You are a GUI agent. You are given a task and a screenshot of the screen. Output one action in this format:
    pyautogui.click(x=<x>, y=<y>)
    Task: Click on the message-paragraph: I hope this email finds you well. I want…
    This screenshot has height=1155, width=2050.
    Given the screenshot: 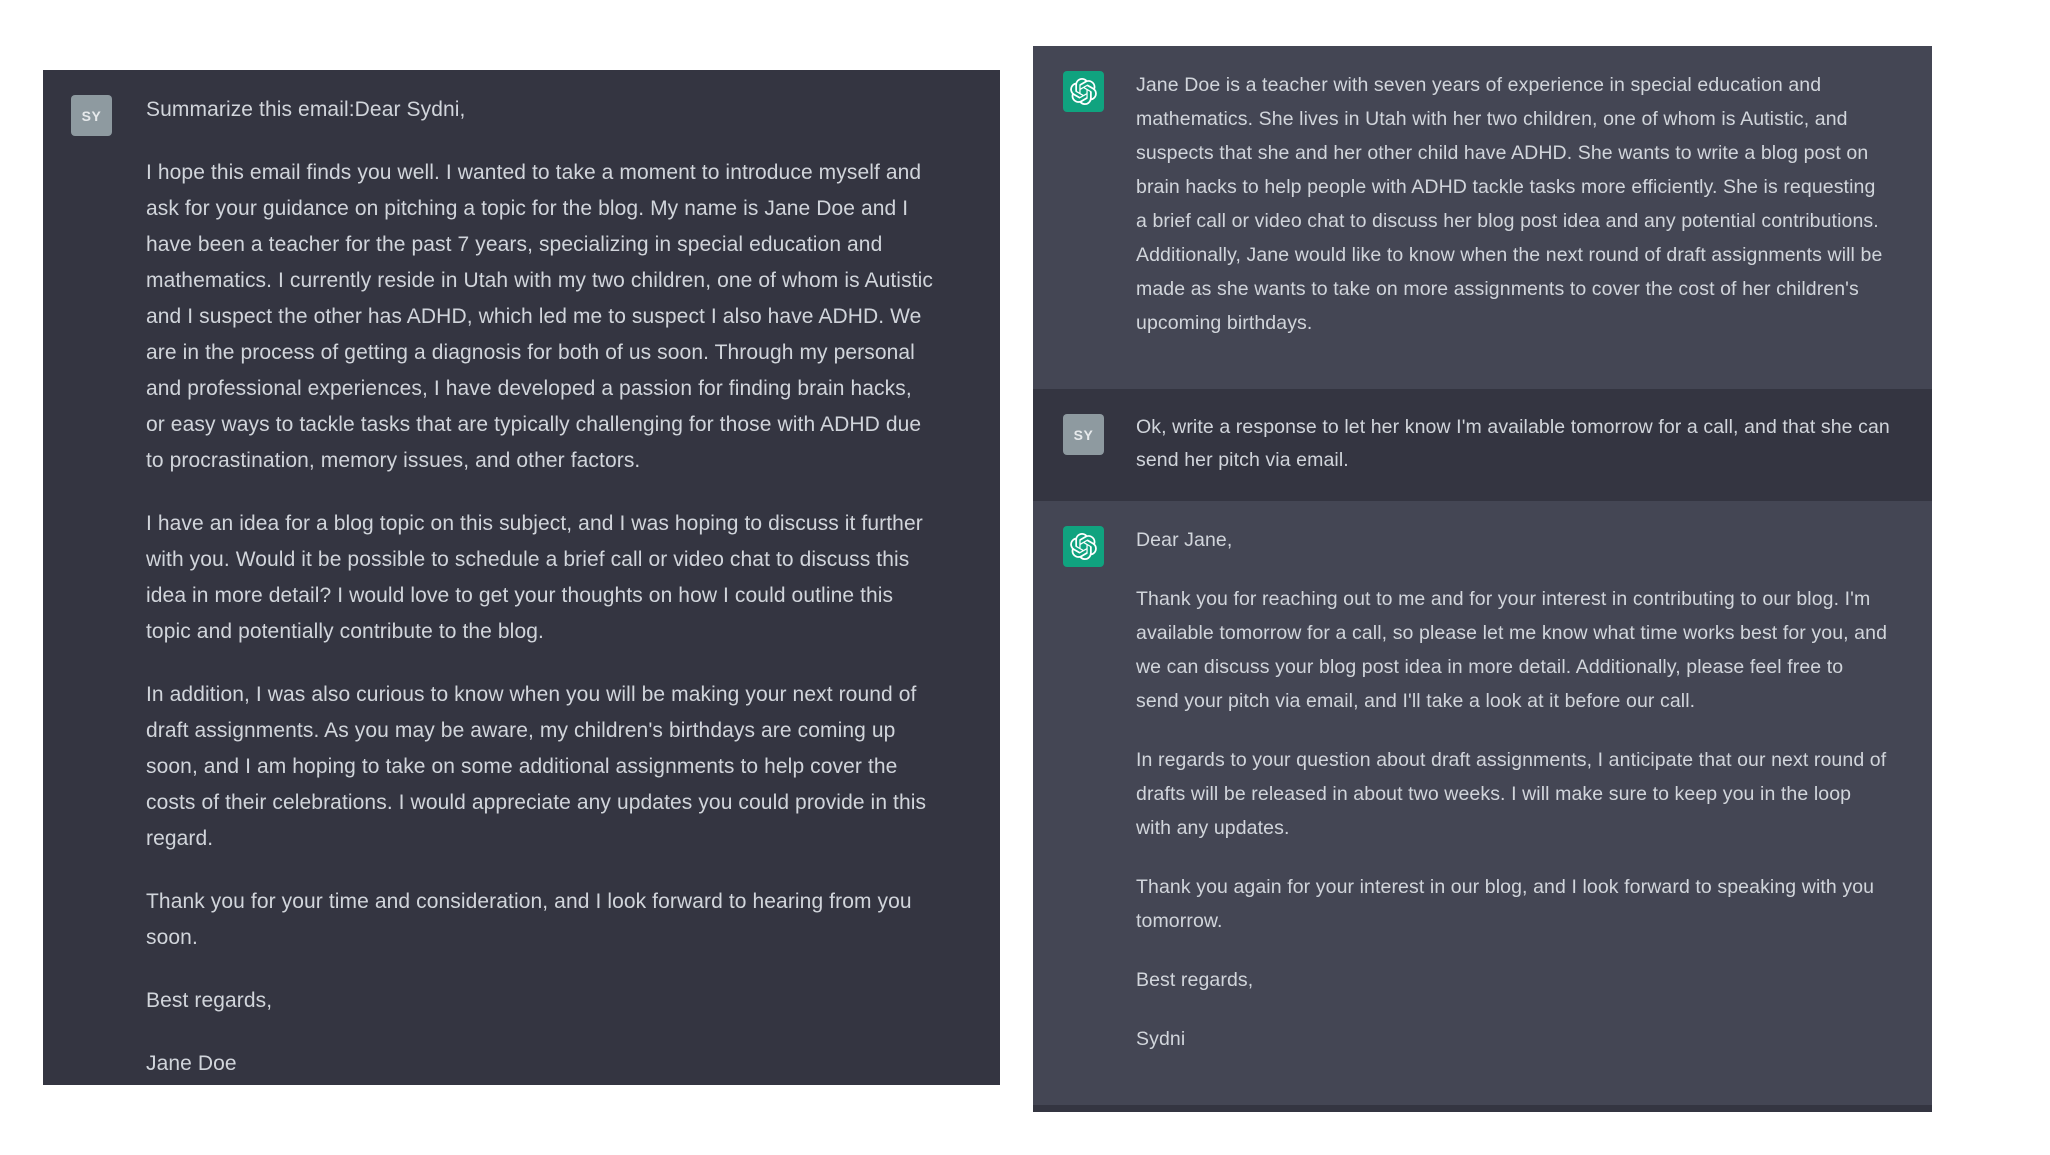 What is the action you would take?
    pyautogui.click(x=539, y=316)
    